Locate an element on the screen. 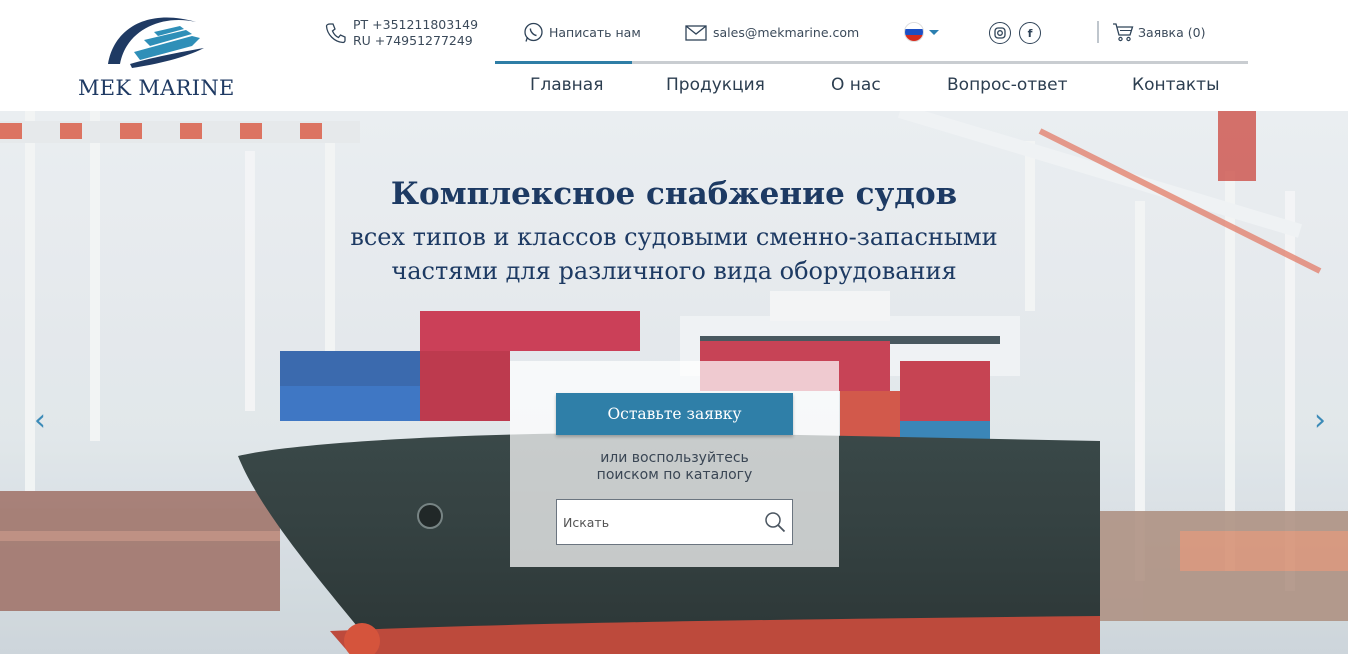 The image size is (1348, 654). whatsapp-icon is located at coordinates (533, 32).